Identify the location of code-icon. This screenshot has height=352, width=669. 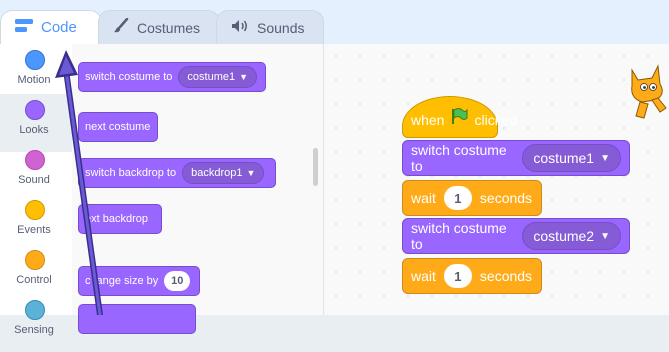
(24, 27).